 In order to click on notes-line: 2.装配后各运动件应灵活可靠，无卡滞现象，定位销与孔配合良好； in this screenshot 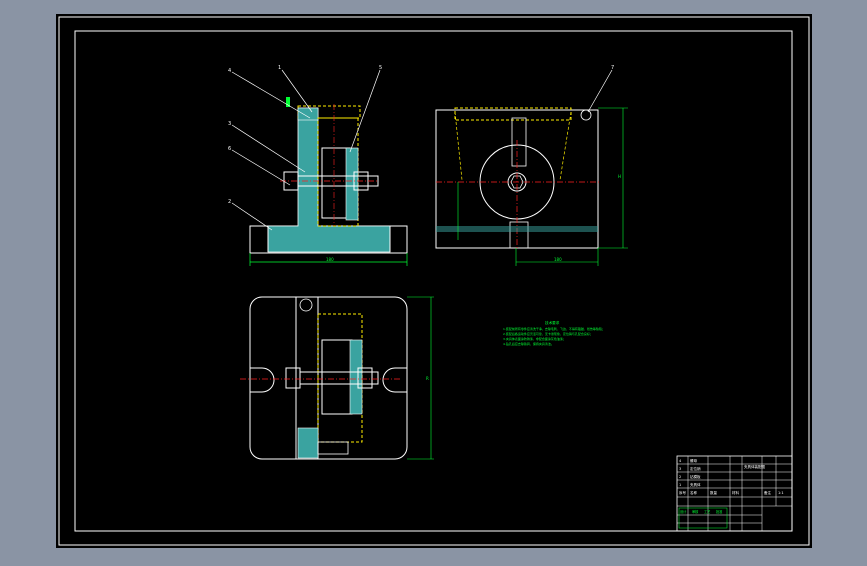, I will do `click(548, 333)`.